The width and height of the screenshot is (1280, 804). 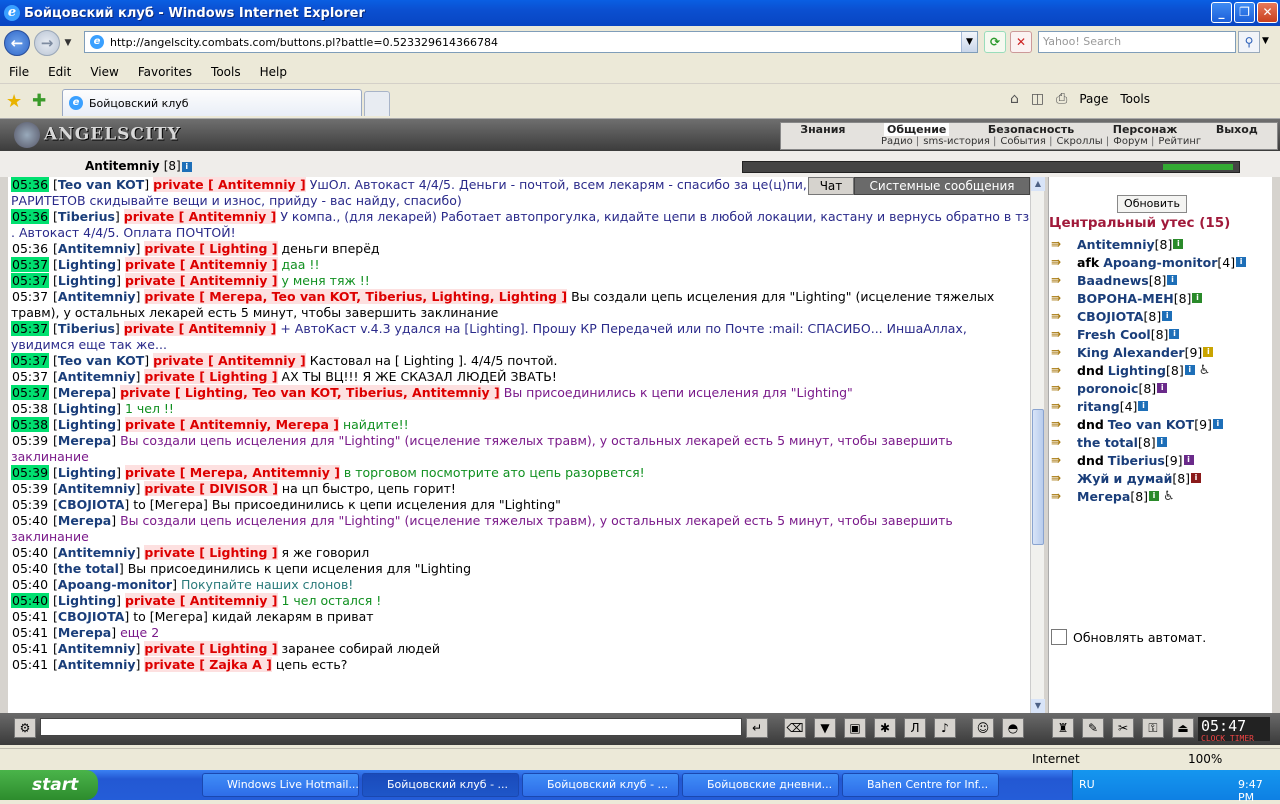 I want to click on save-icon: ▣, so click(x=855, y=728).